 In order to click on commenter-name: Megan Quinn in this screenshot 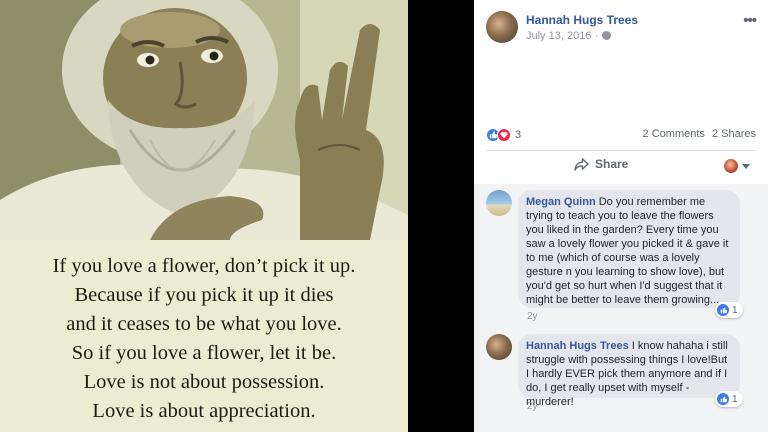, I will do `click(561, 202)`.